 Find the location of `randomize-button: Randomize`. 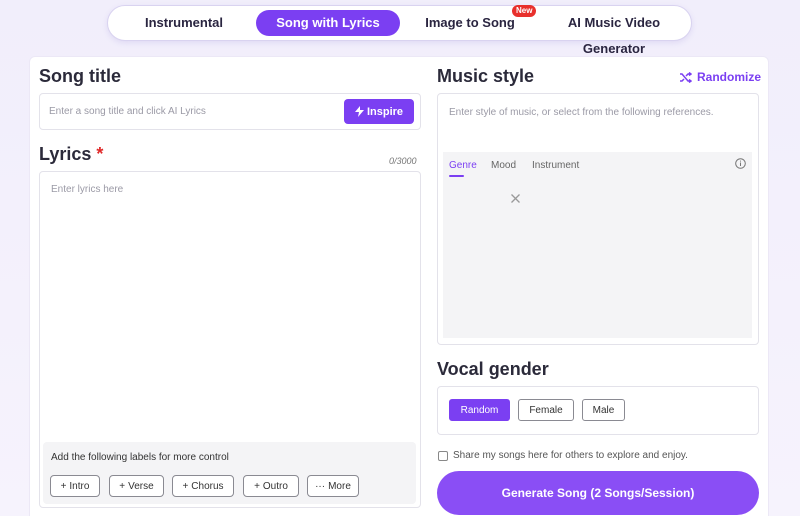

randomize-button: Randomize is located at coordinates (720, 77).